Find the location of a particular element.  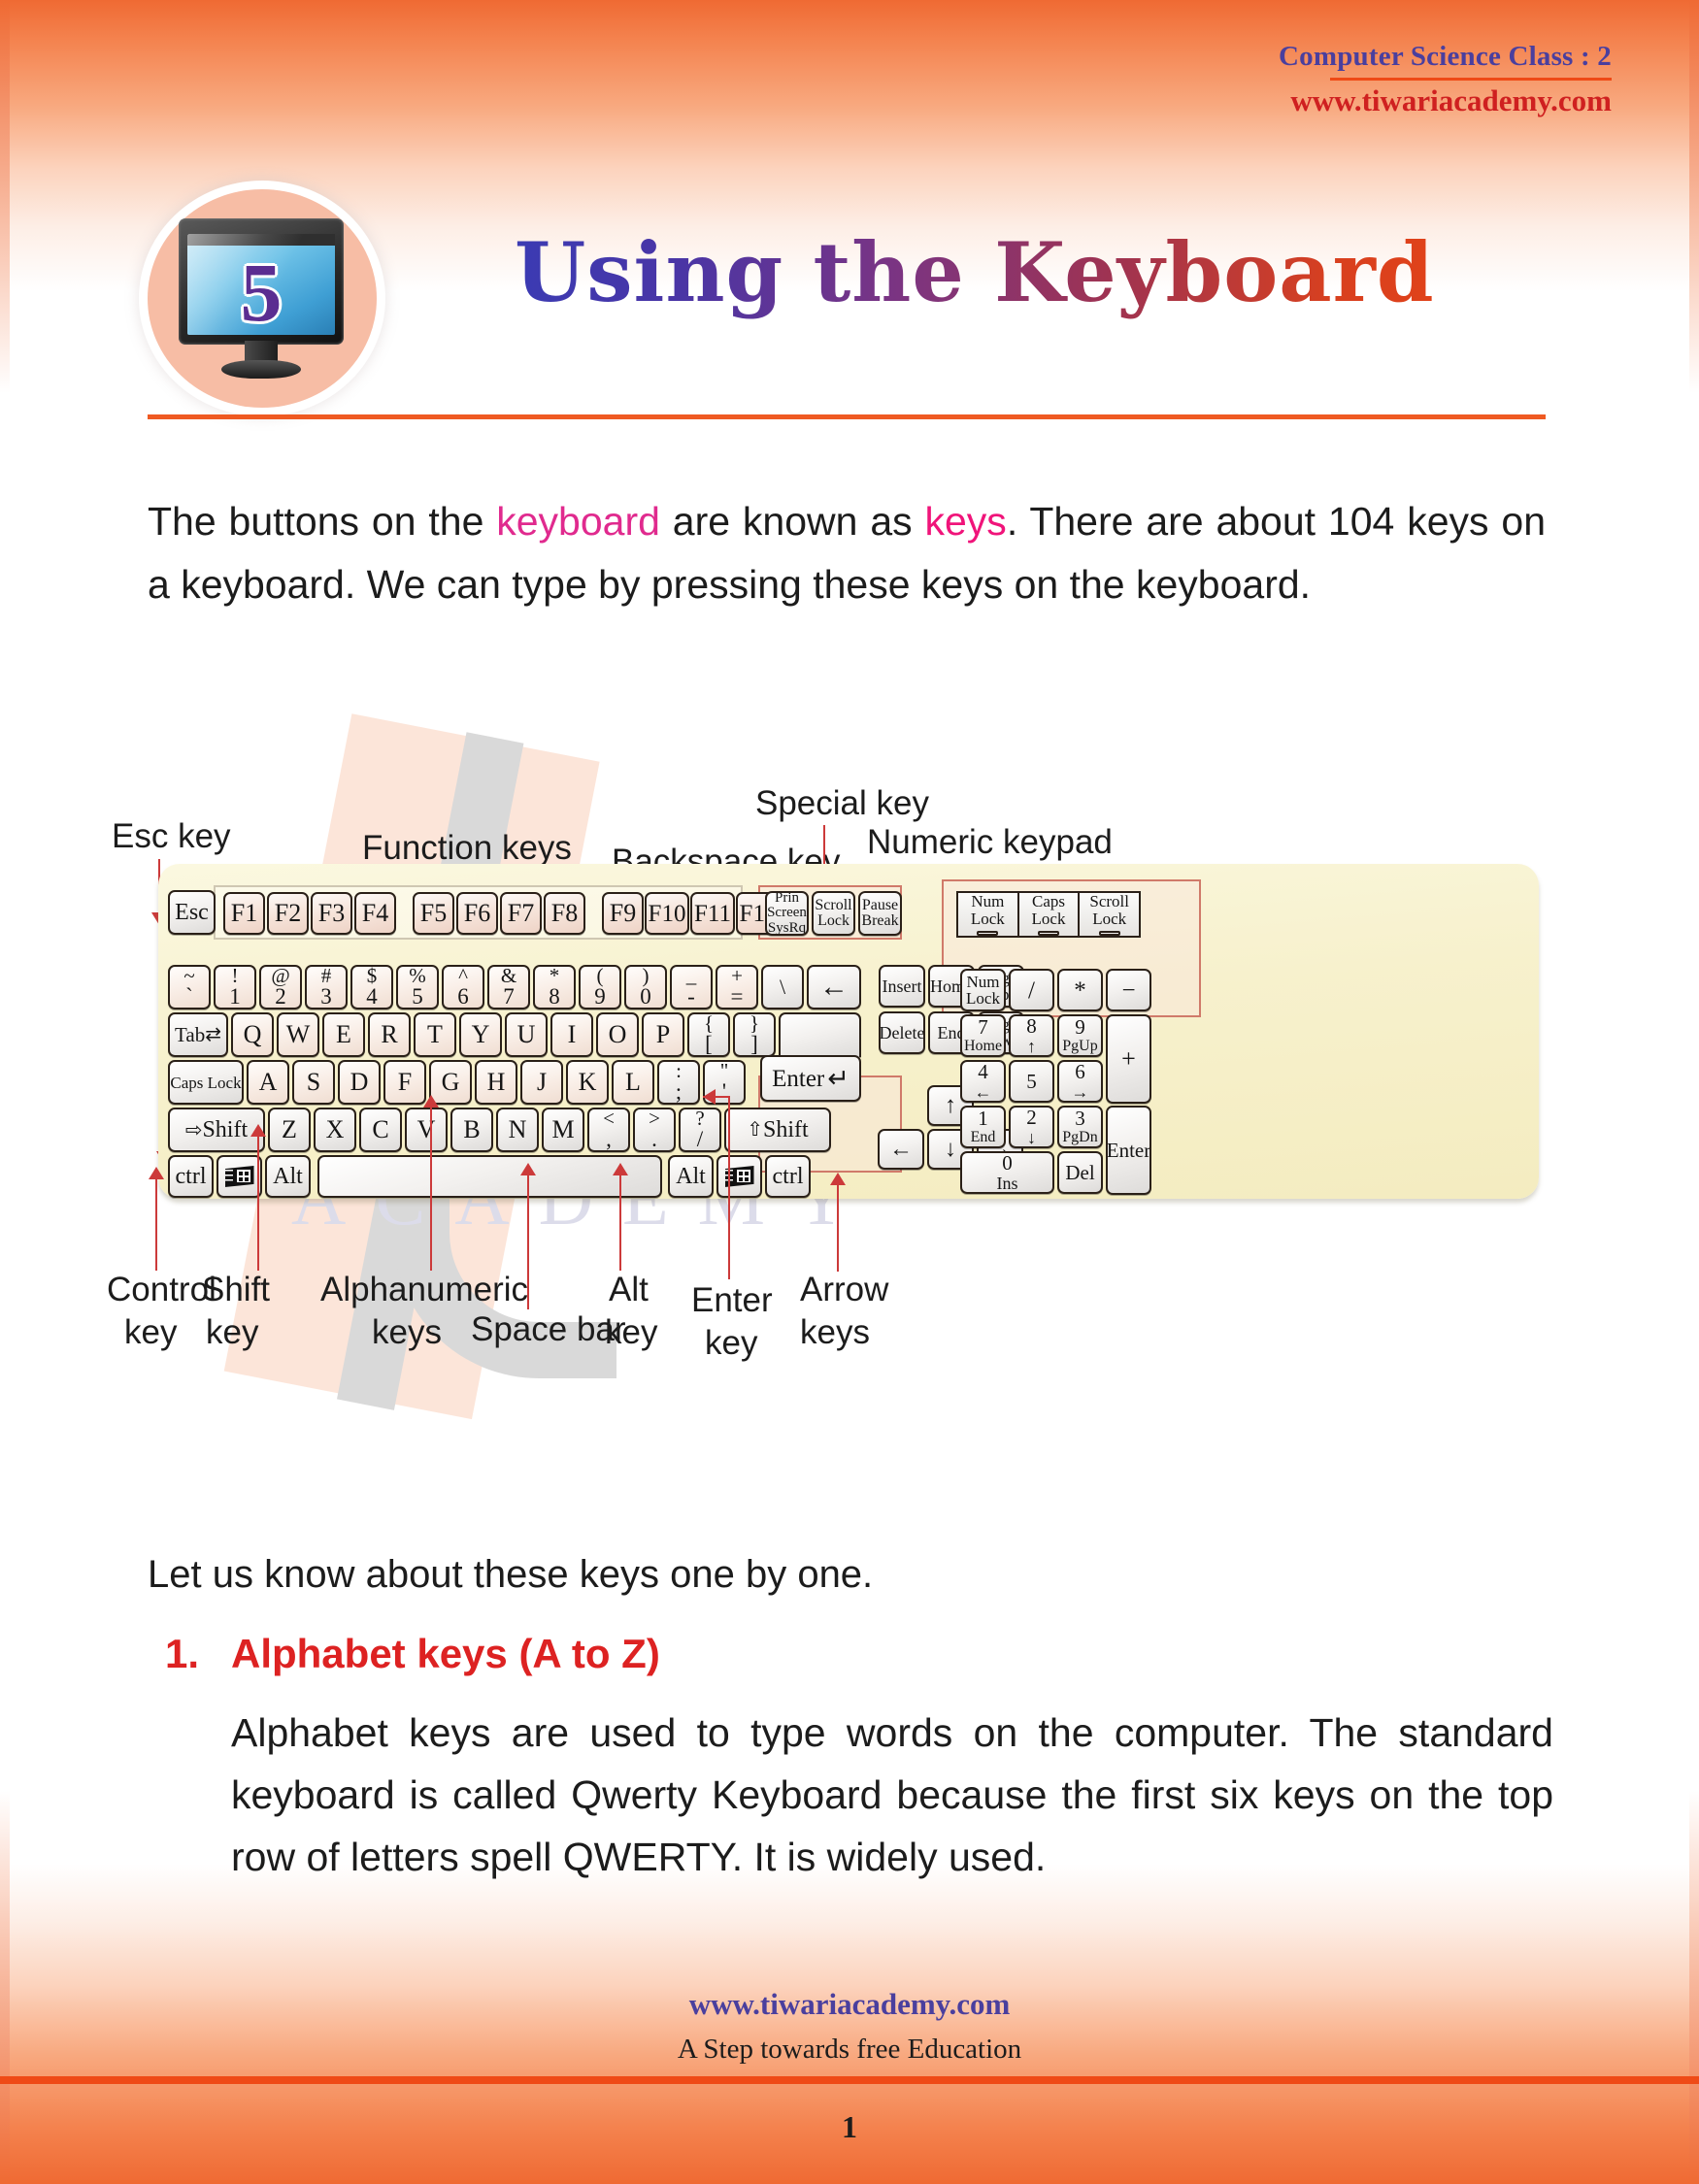

key-ctrl-right: ctrl is located at coordinates (788, 1176).